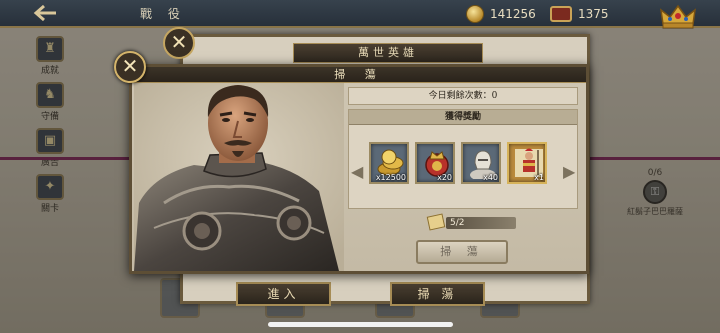 This screenshot has width=720, height=333. What do you see at coordinates (359, 75) in the screenshot?
I see `sweep-modal-title: 掃 蕩` at bounding box center [359, 75].